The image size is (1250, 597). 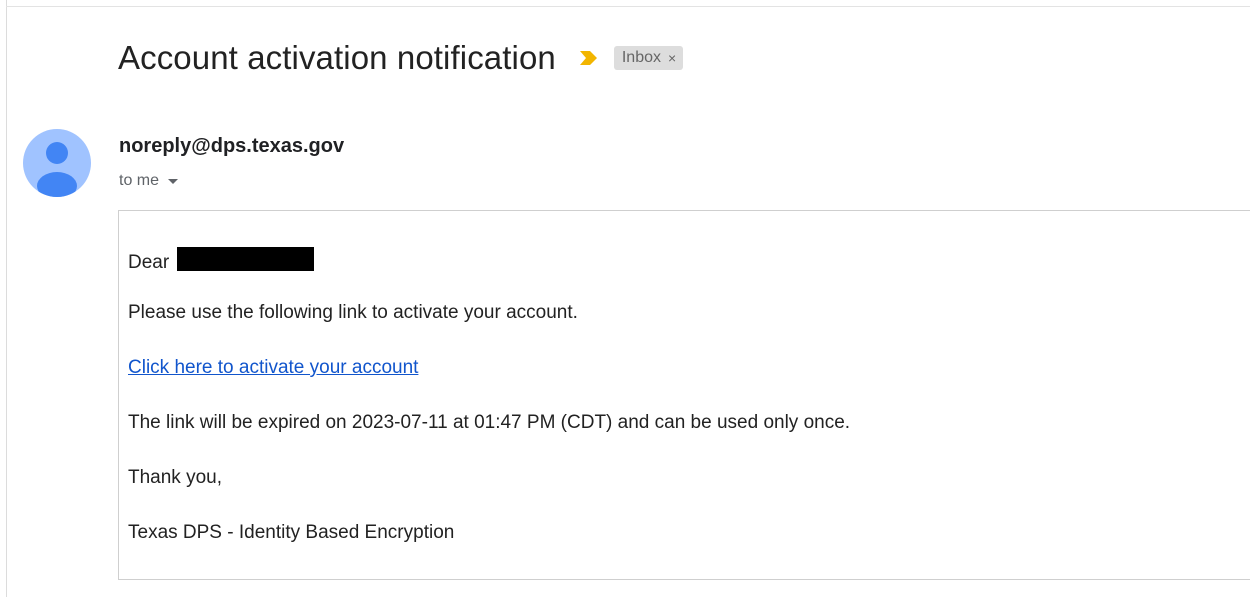 I want to click on signature-line: Texas DPS - Identity Based Encryption, so click(x=291, y=532).